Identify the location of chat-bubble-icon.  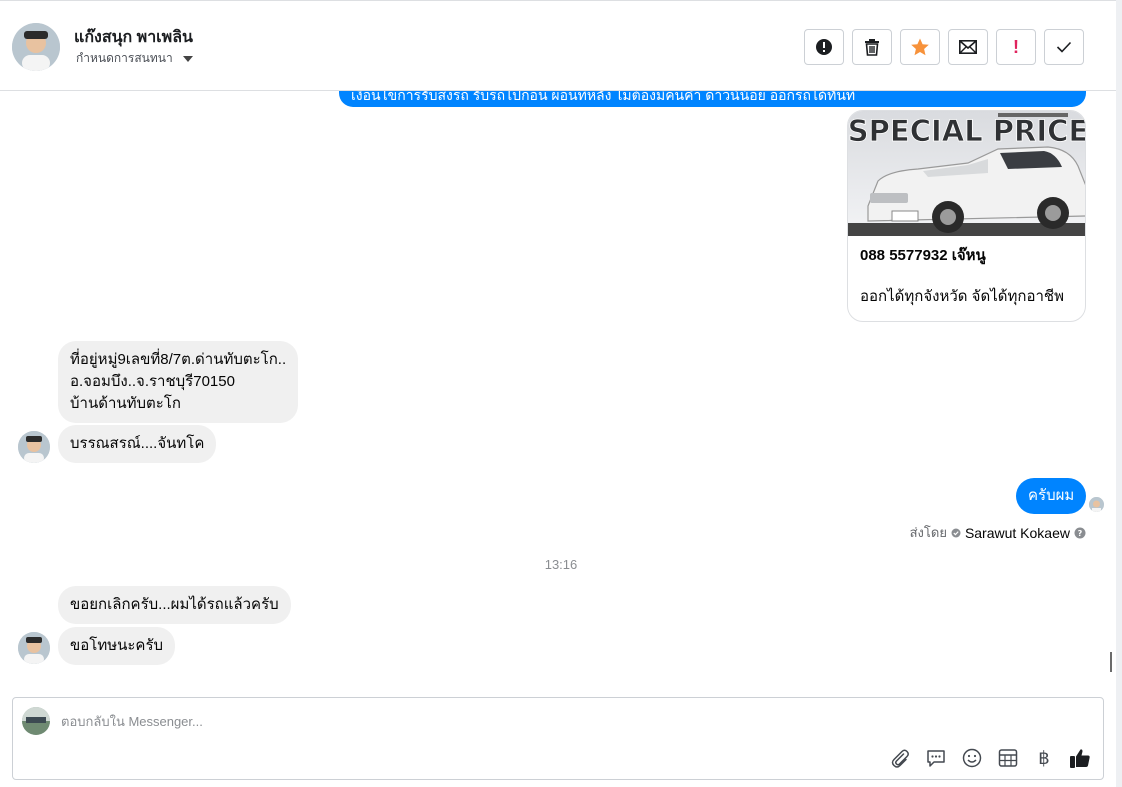
(936, 758).